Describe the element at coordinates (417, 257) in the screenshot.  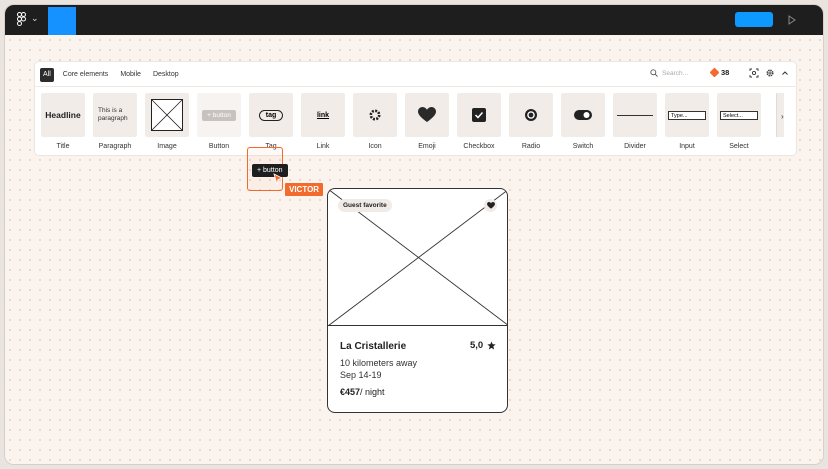
I see `card-image-placeholder: Guest favorite` at that location.